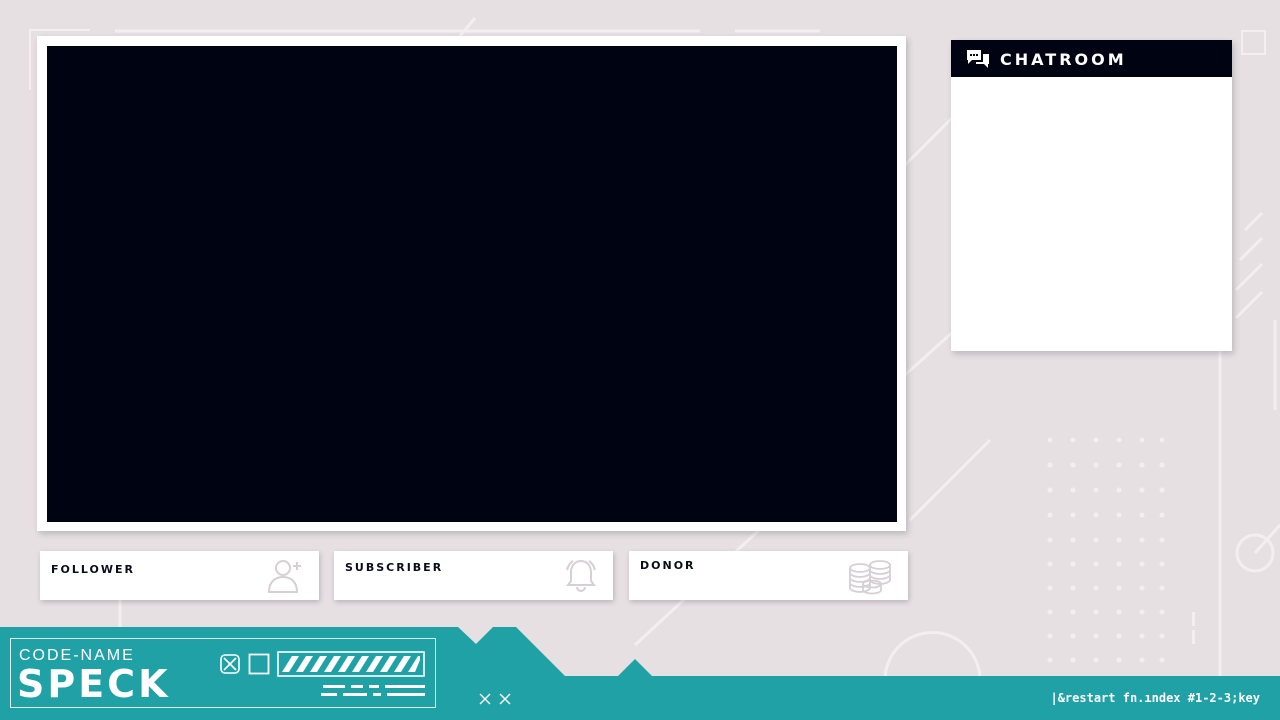 This screenshot has width=1280, height=720. Describe the element at coordinates (1155, 698) in the screenshot. I see `footer-code-text: |&restart fn.ındex #1-2-3;key` at that location.